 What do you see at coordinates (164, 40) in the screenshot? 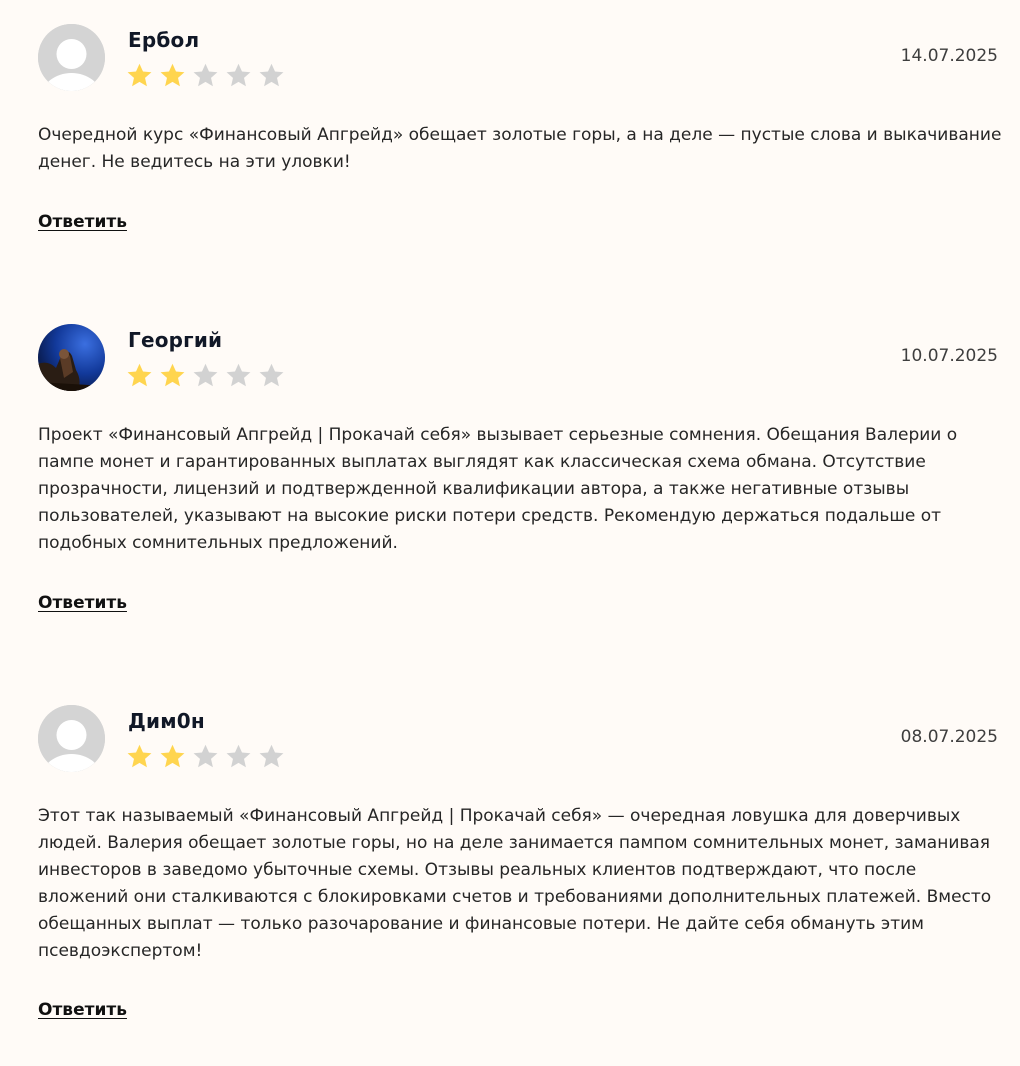
I see `review-author: Ербол` at bounding box center [164, 40].